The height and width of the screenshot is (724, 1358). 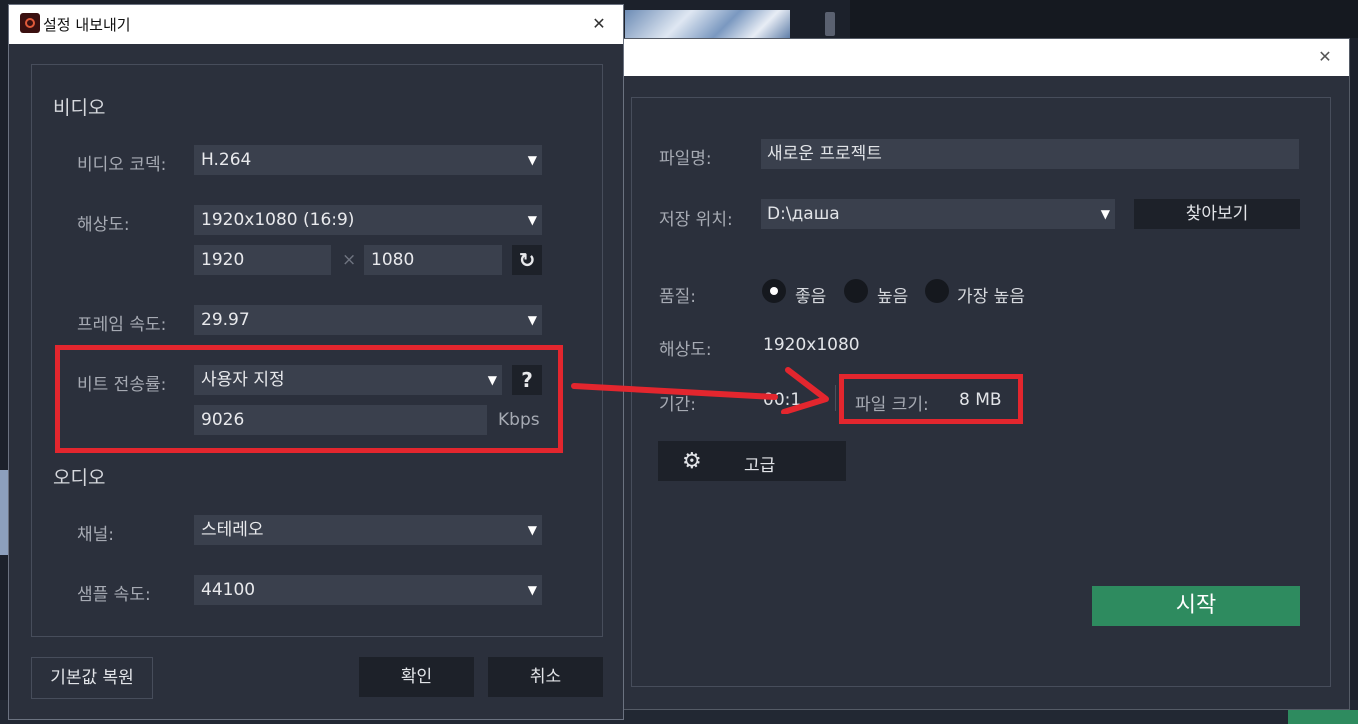 What do you see at coordinates (1030, 154) in the screenshot?
I see `filename-input: 새로운 프로젝트` at bounding box center [1030, 154].